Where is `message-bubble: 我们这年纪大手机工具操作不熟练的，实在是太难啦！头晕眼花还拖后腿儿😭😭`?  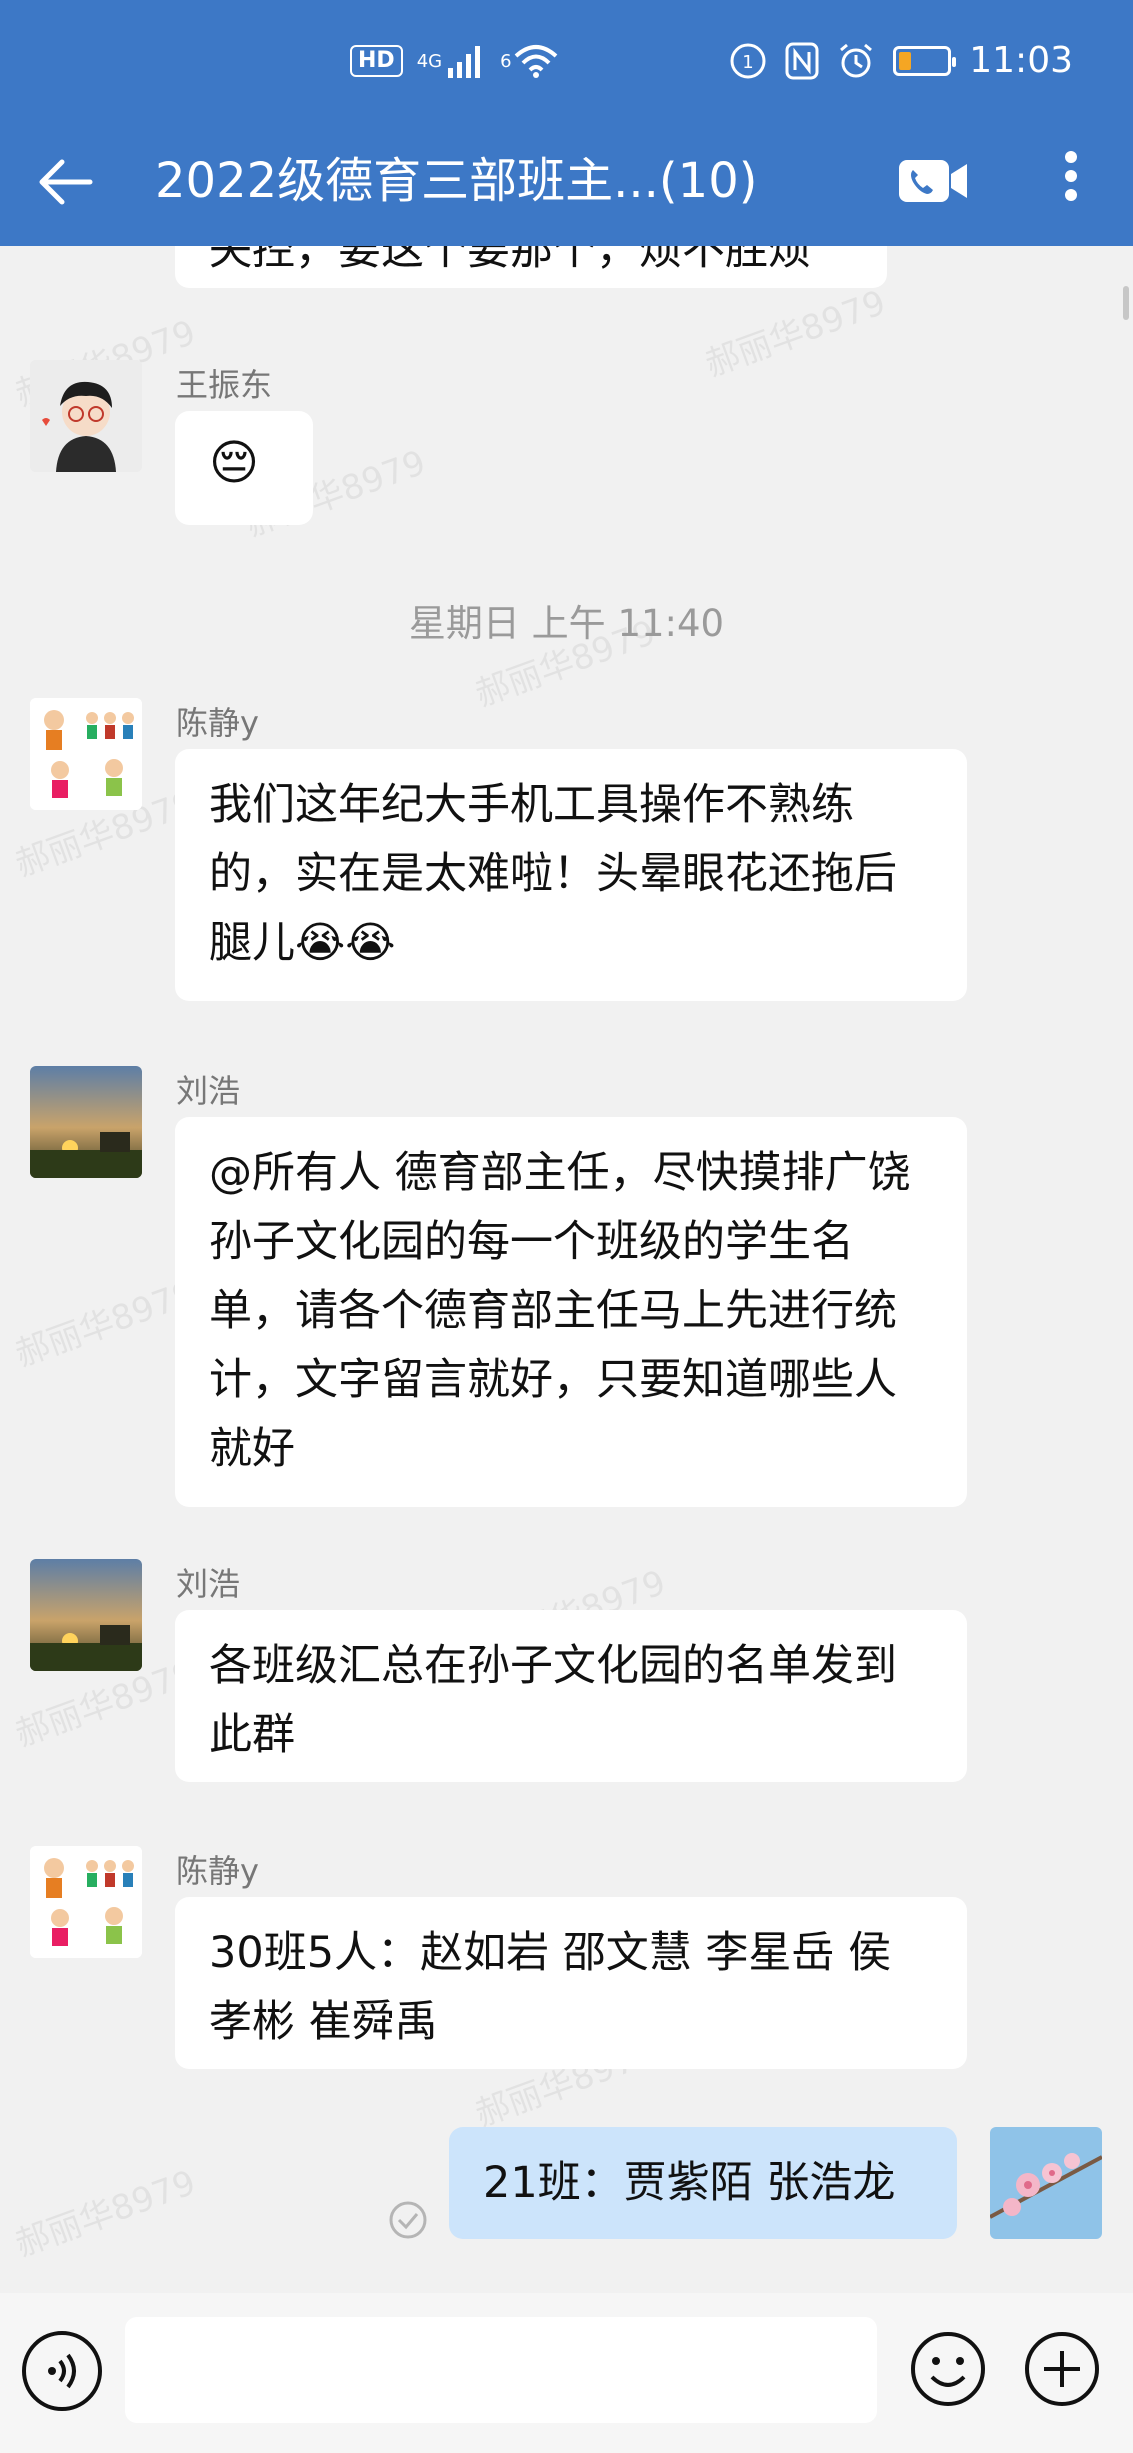
message-bubble: 我们这年纪大手机工具操作不熟练的，实在是太难啦！头晕眼花还拖后腿儿😭😭 is located at coordinates (571, 875).